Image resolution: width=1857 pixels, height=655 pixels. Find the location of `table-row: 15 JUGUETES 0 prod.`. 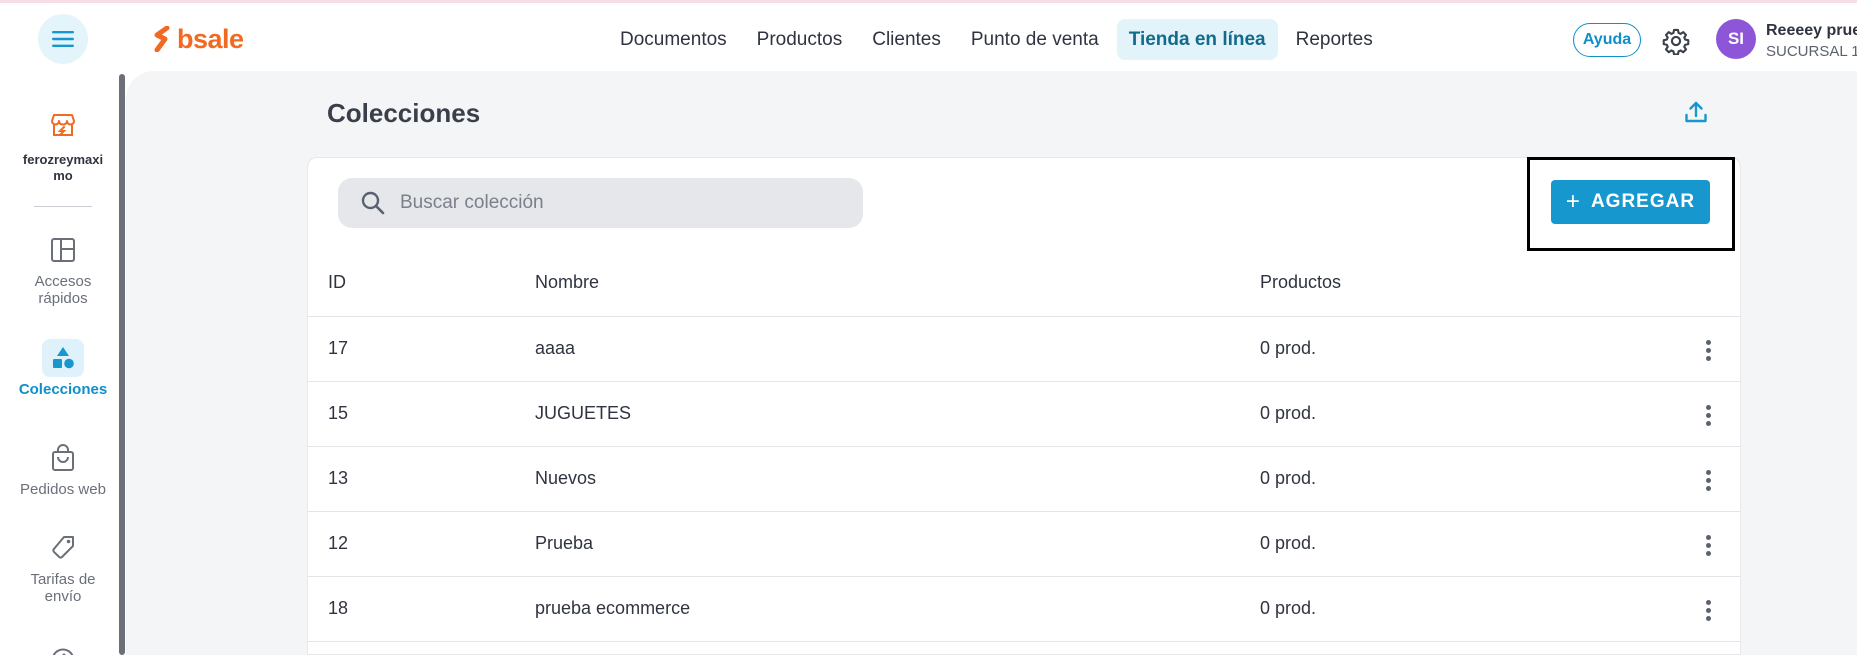

table-row: 15 JUGUETES 0 prod. is located at coordinates (1024, 414).